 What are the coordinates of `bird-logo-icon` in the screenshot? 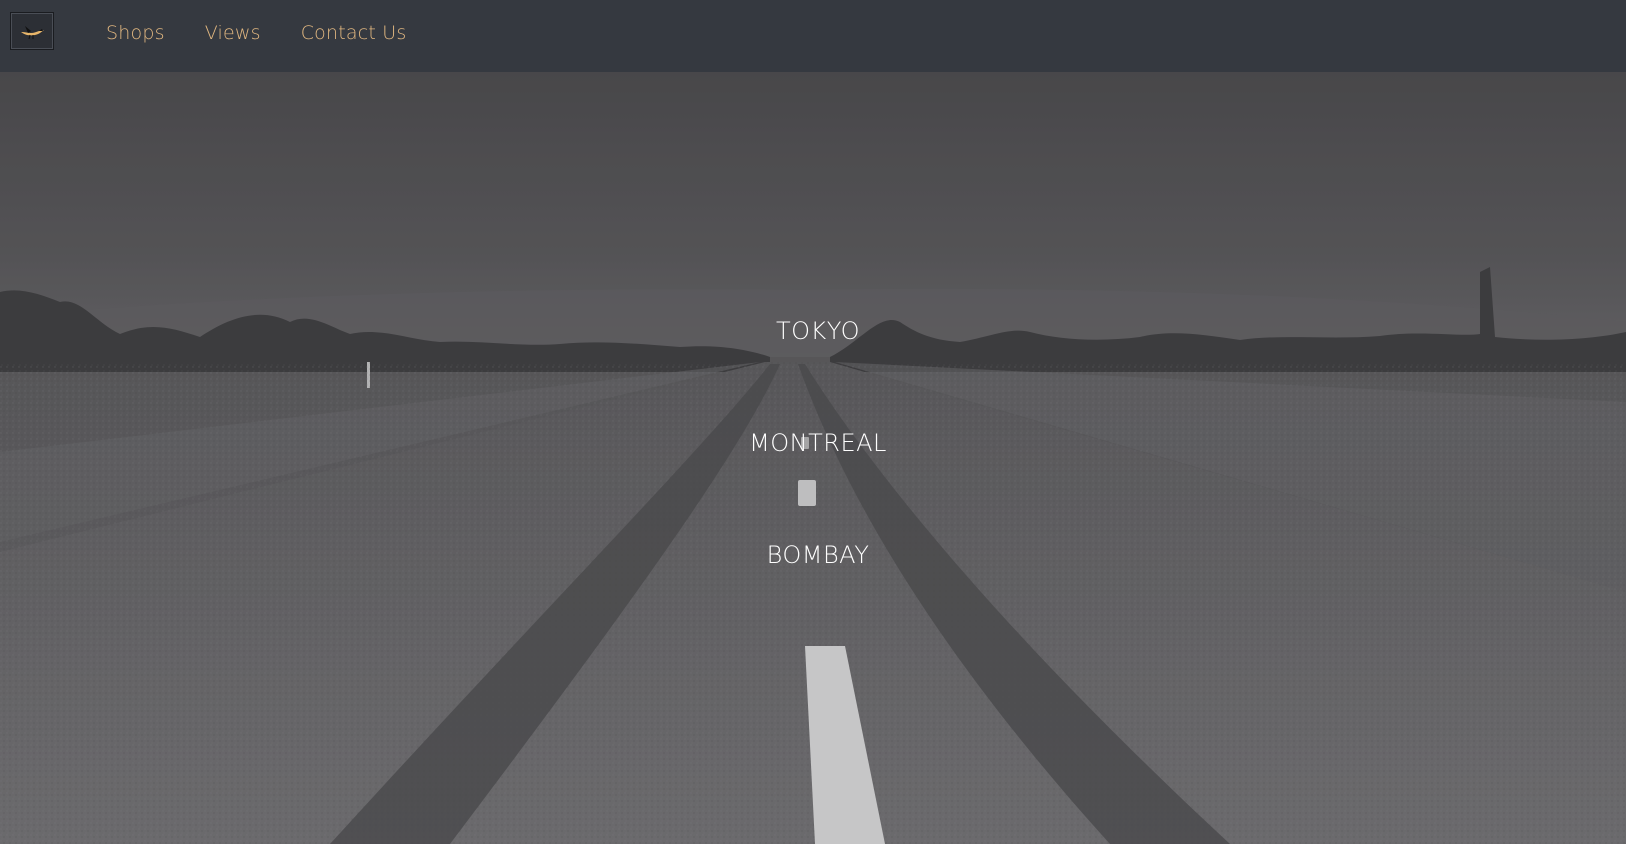 It's located at (32, 33).